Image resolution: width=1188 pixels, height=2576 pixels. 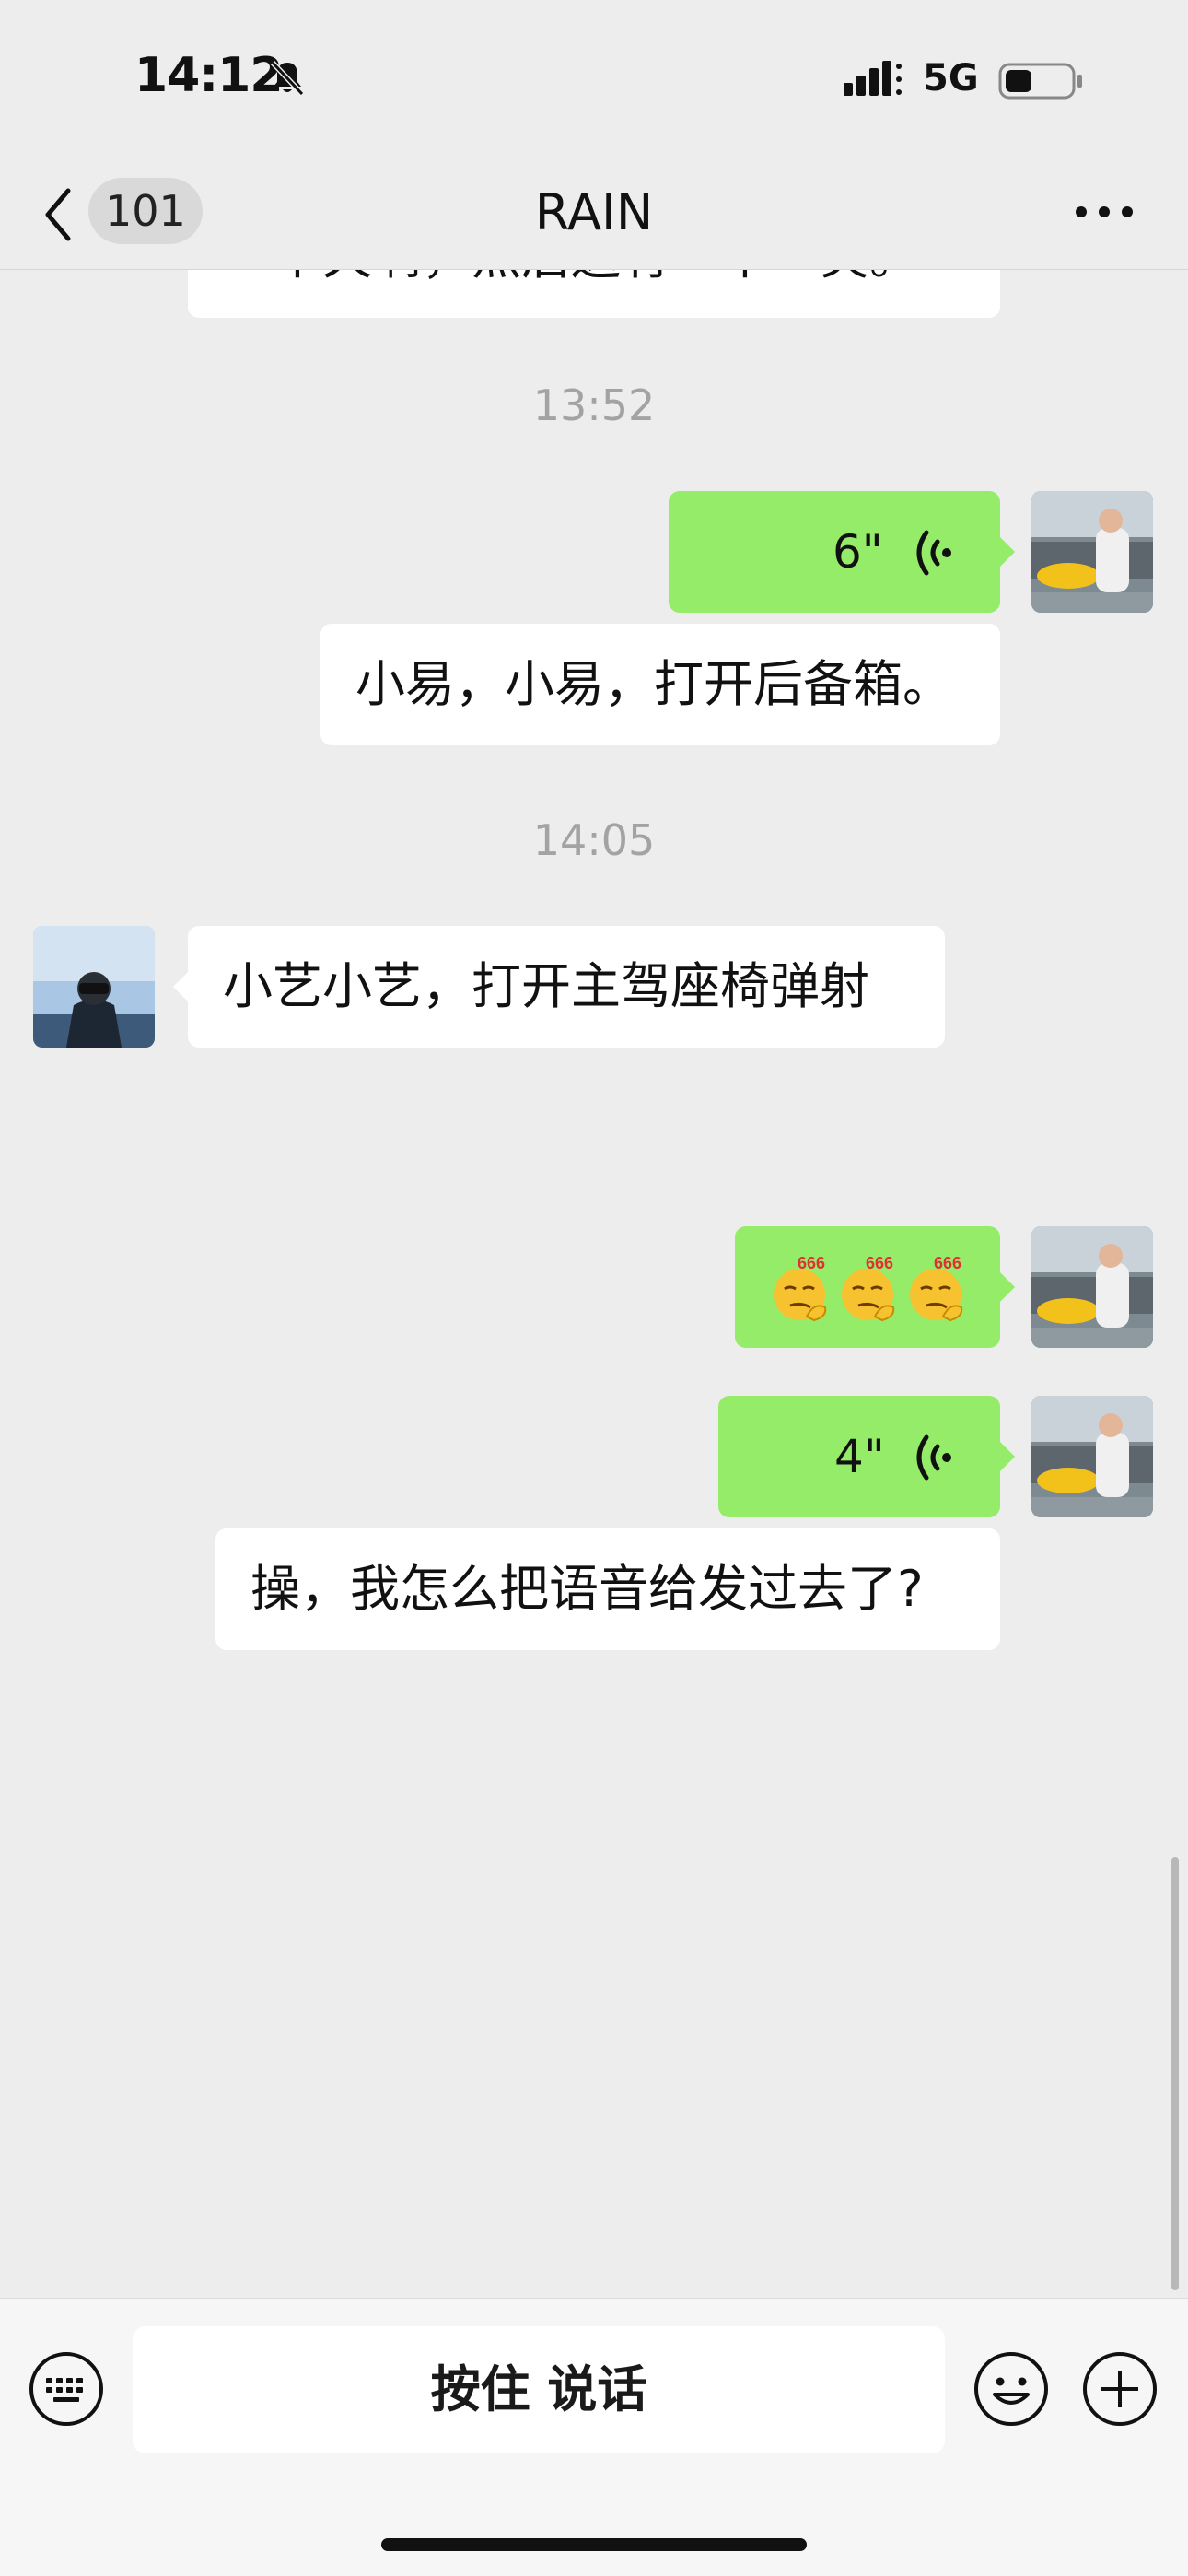 I want to click on message-bubble-text: 操，我怎么把语音给发过去了?, so click(x=607, y=1589).